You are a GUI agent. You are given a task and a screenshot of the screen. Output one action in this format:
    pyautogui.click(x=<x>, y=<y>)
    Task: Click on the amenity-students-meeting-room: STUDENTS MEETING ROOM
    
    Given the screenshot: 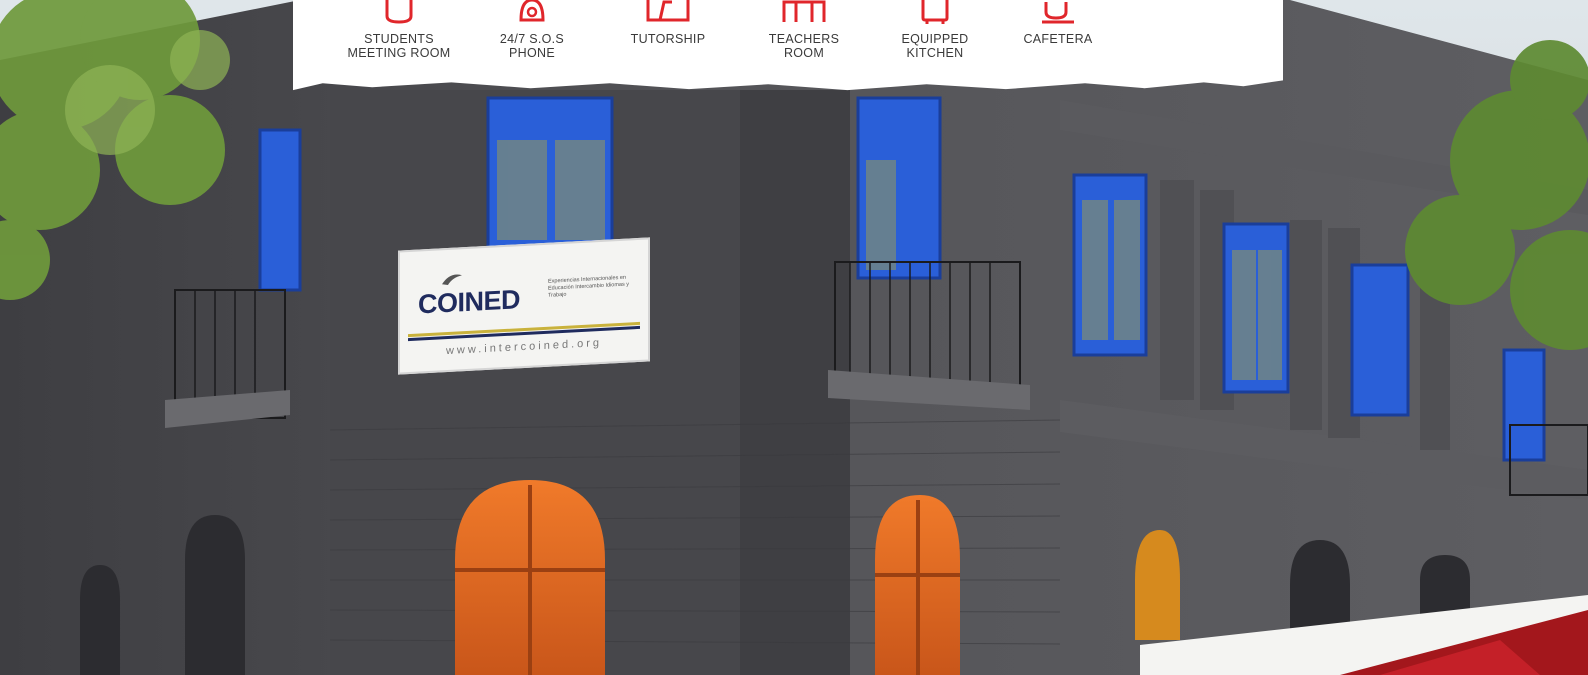 What is the action you would take?
    pyautogui.click(x=399, y=30)
    